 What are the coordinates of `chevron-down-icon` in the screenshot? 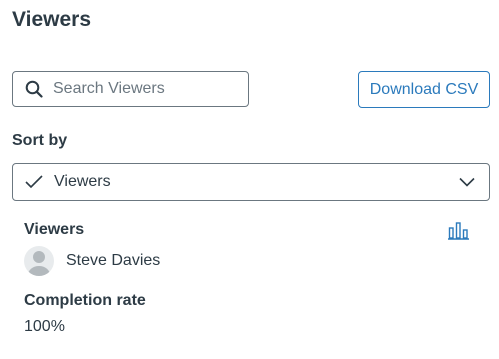 It's located at (467, 182).